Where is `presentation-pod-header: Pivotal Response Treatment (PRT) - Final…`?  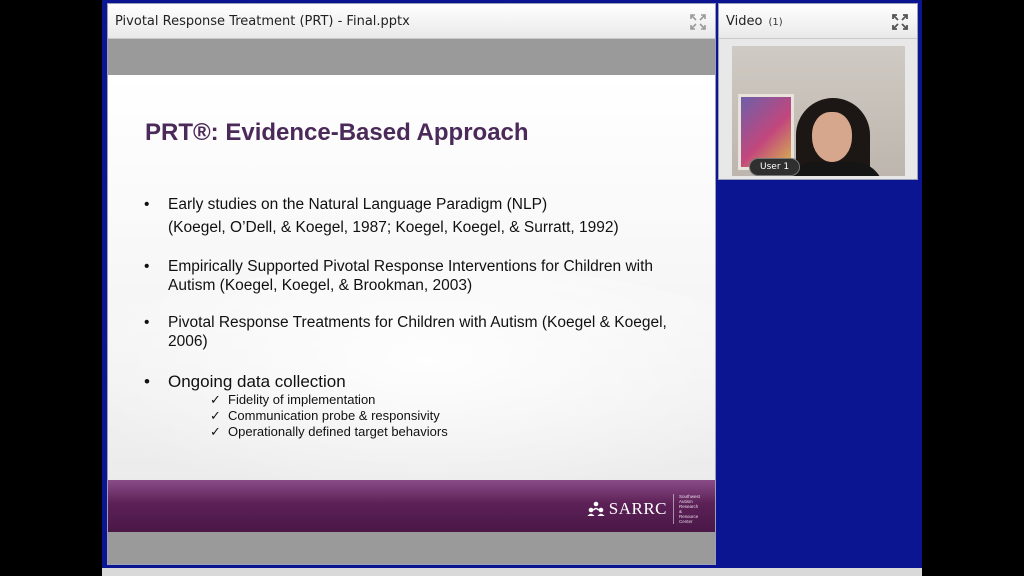 presentation-pod-header: Pivotal Response Treatment (PRT) - Final… is located at coordinates (411, 21).